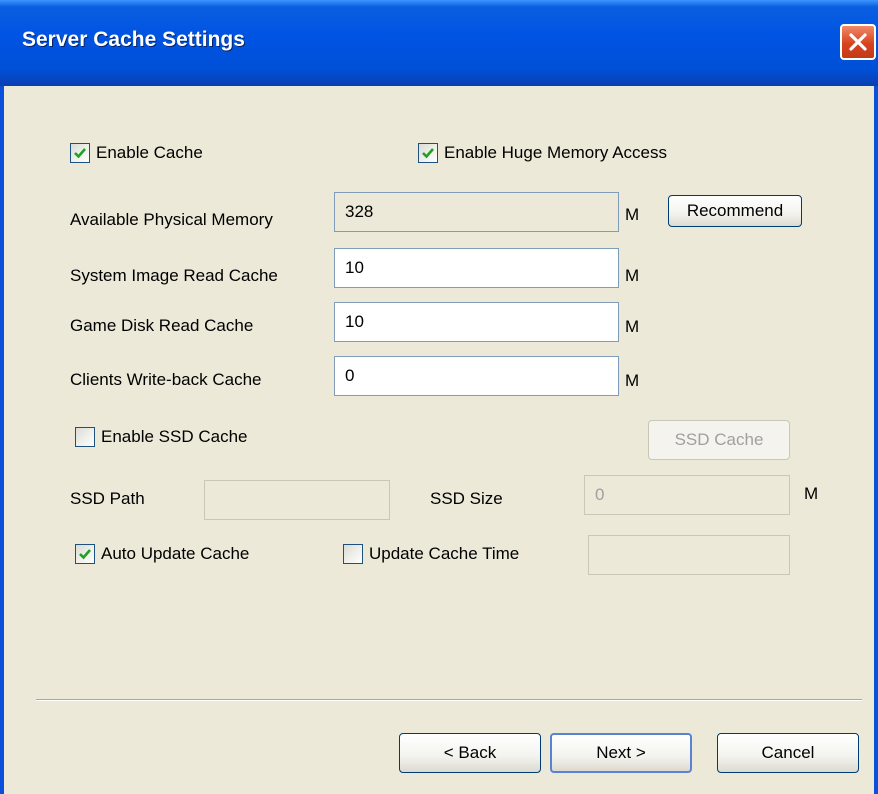  I want to click on enable-cache-checkbox: Enable Cache, so click(136, 153).